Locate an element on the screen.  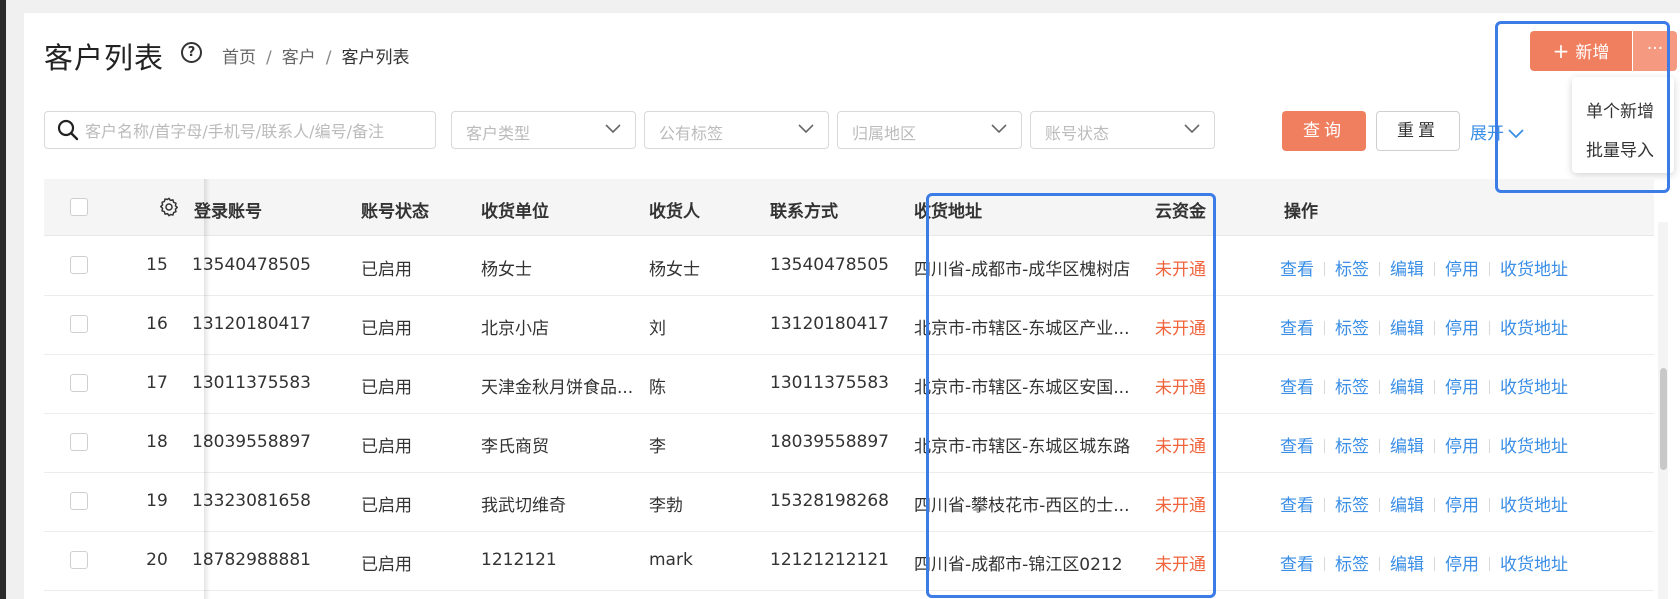
row-index: 15 is located at coordinates (157, 265).